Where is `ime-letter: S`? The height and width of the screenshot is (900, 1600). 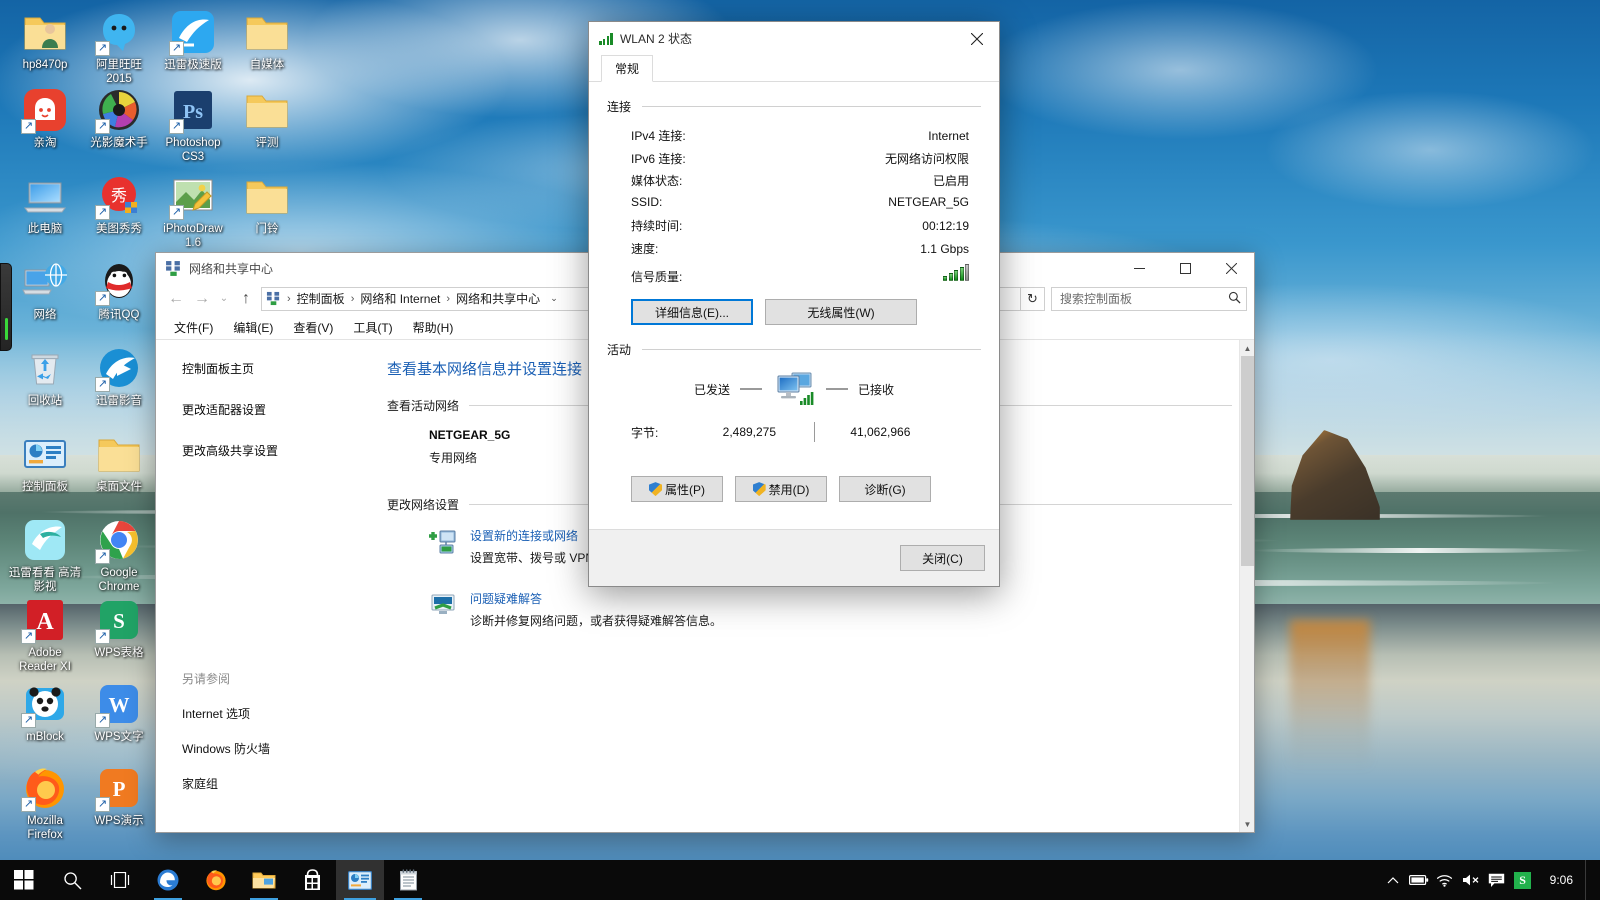
ime-letter: S is located at coordinates (1523, 880).